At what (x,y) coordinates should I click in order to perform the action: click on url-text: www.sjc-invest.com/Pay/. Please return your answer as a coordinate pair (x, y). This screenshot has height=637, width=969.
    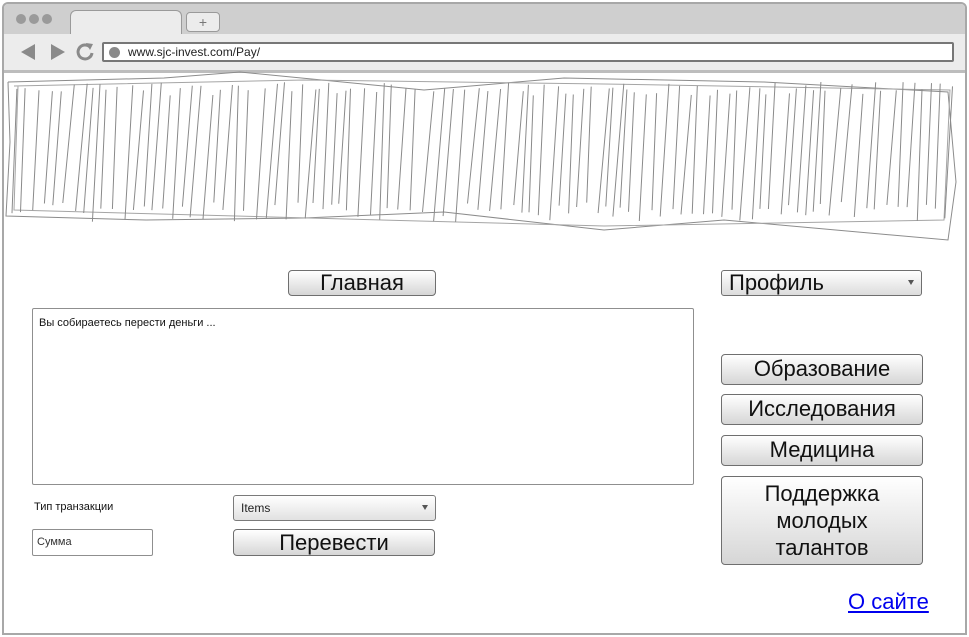
    Looking at the image, I should click on (194, 52).